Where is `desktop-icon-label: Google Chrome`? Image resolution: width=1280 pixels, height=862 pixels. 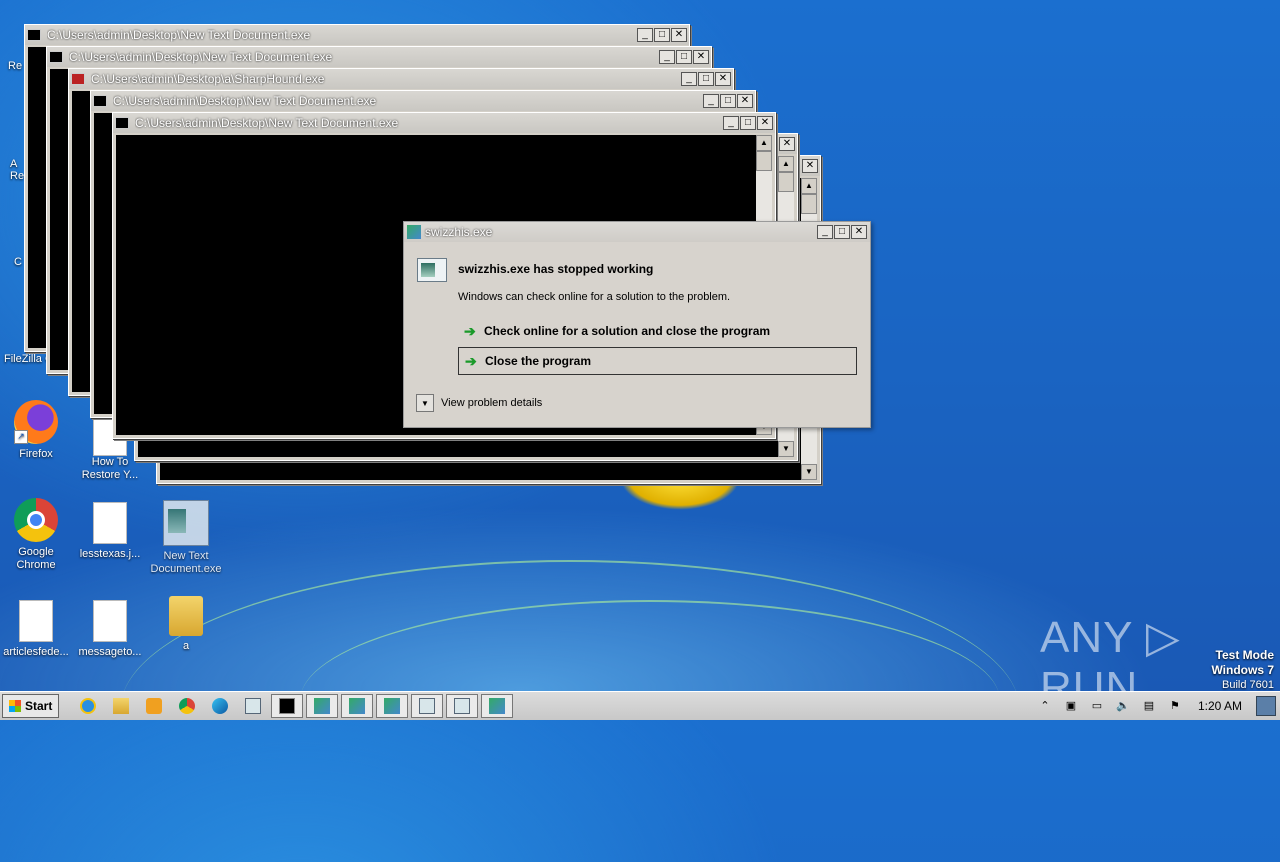 desktop-icon-label: Google Chrome is located at coordinates (36, 558).